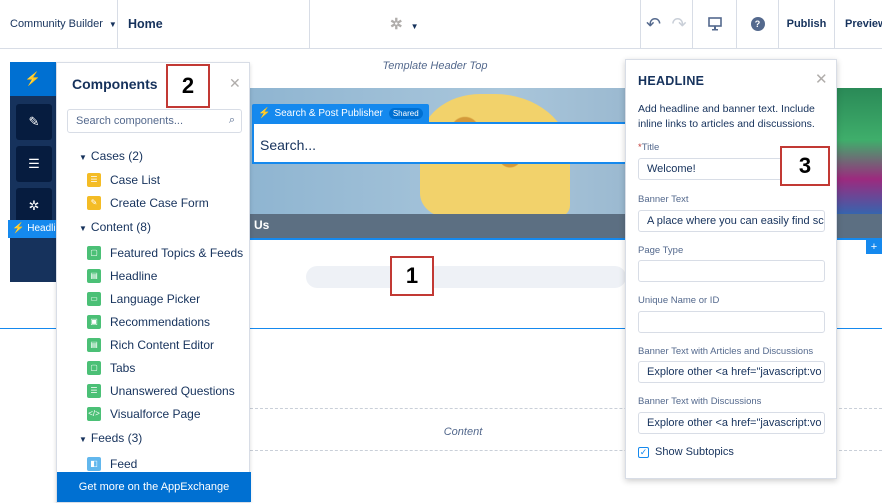  I want to click on banner-discussions-field: Explore other <a href="javascript:vo, so click(731, 423).